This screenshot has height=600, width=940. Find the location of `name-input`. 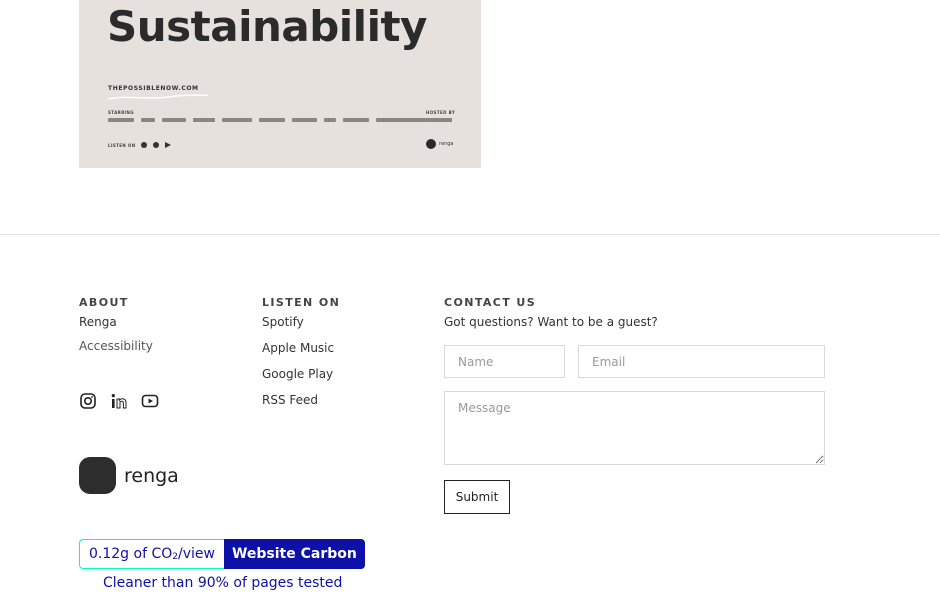

name-input is located at coordinates (504, 361).